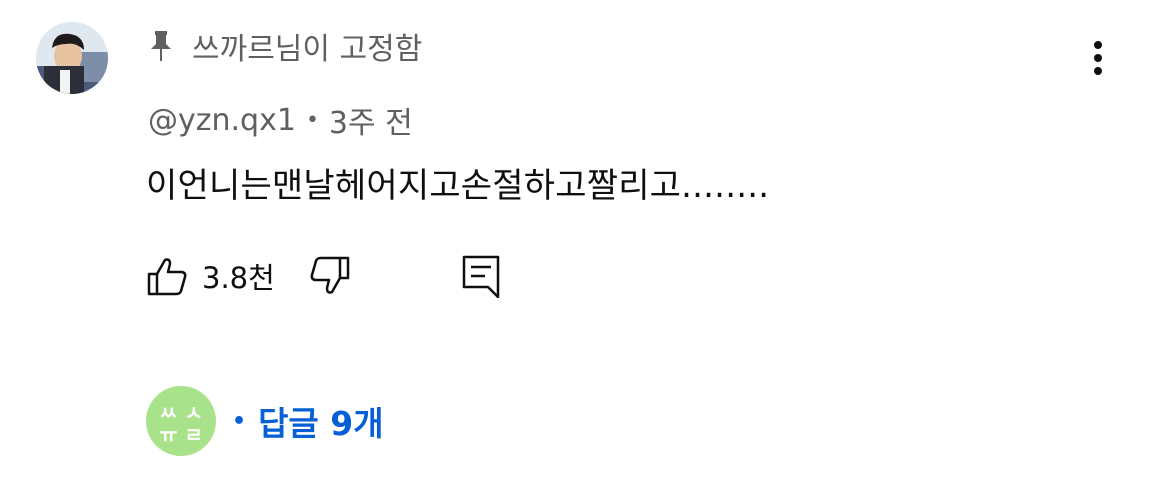 This screenshot has width=1170, height=480. I want to click on pin-icon, so click(161, 46).